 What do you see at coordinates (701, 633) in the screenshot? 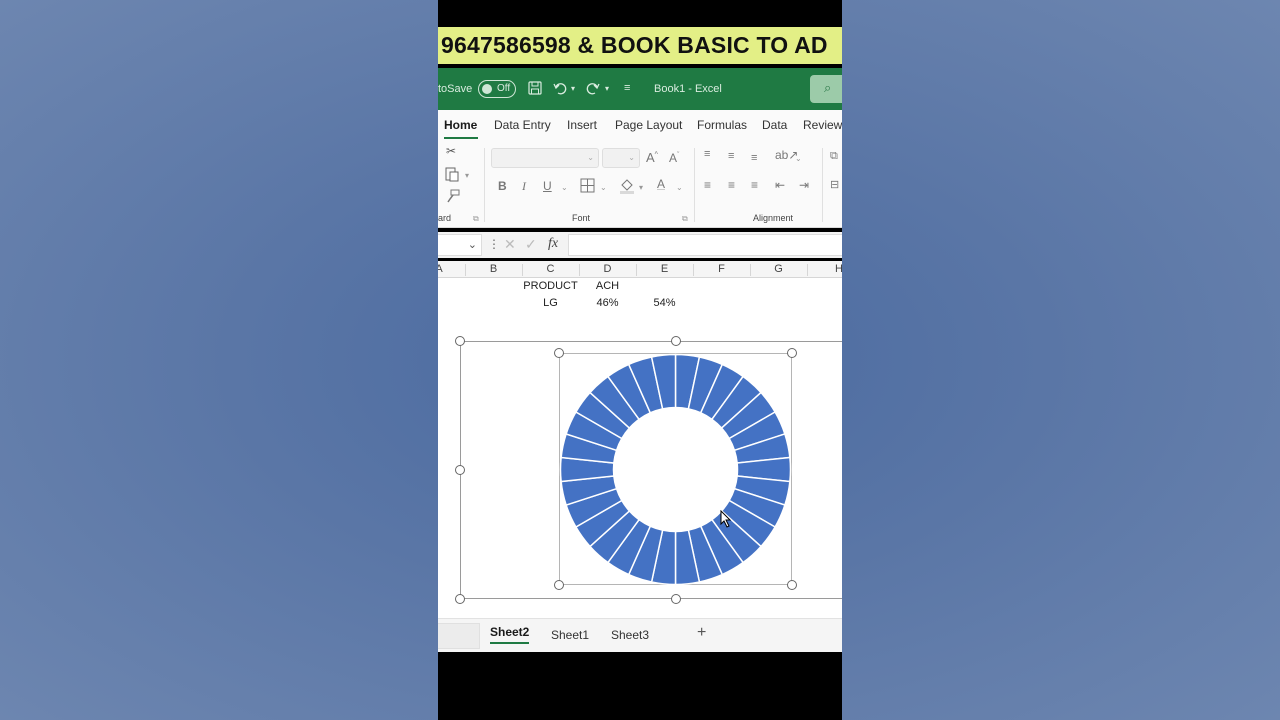
I see `add-sheet-button: +` at bounding box center [701, 633].